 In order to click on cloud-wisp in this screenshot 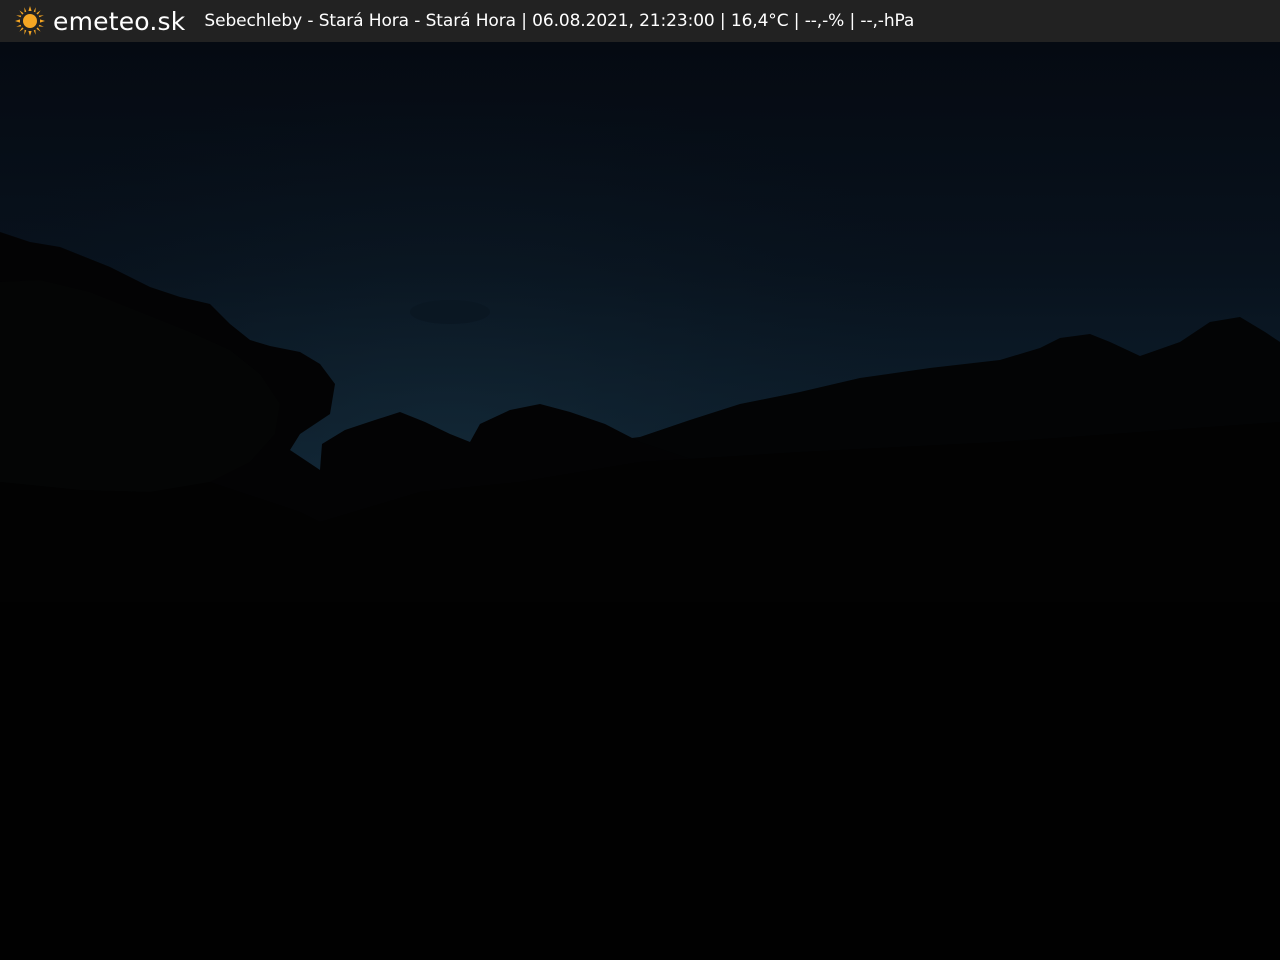, I will do `click(450, 312)`.